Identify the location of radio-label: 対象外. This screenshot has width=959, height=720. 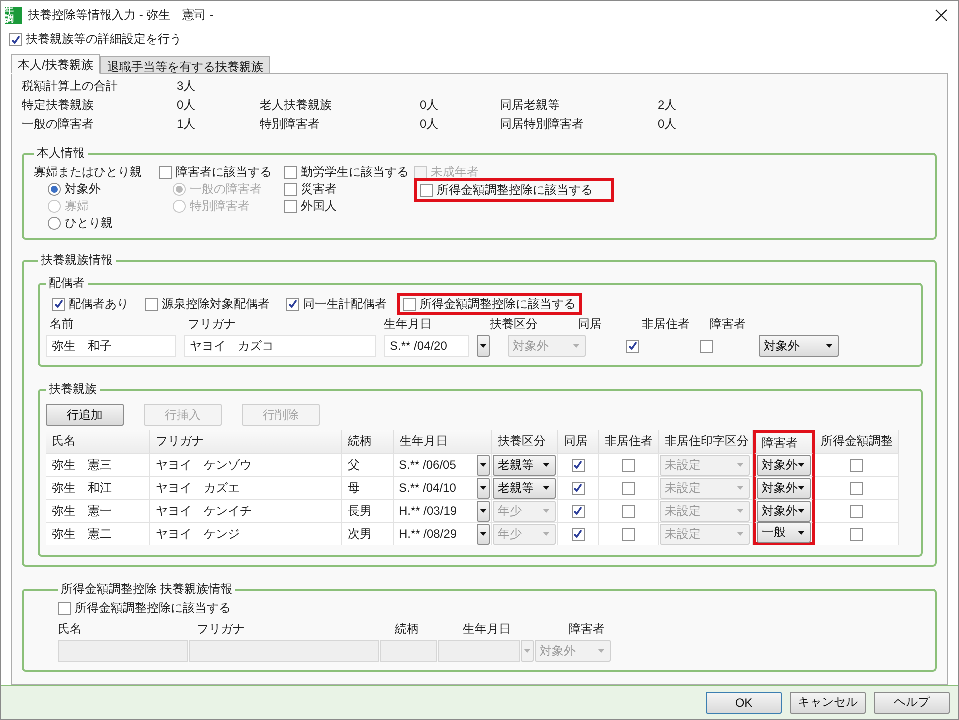
(83, 189).